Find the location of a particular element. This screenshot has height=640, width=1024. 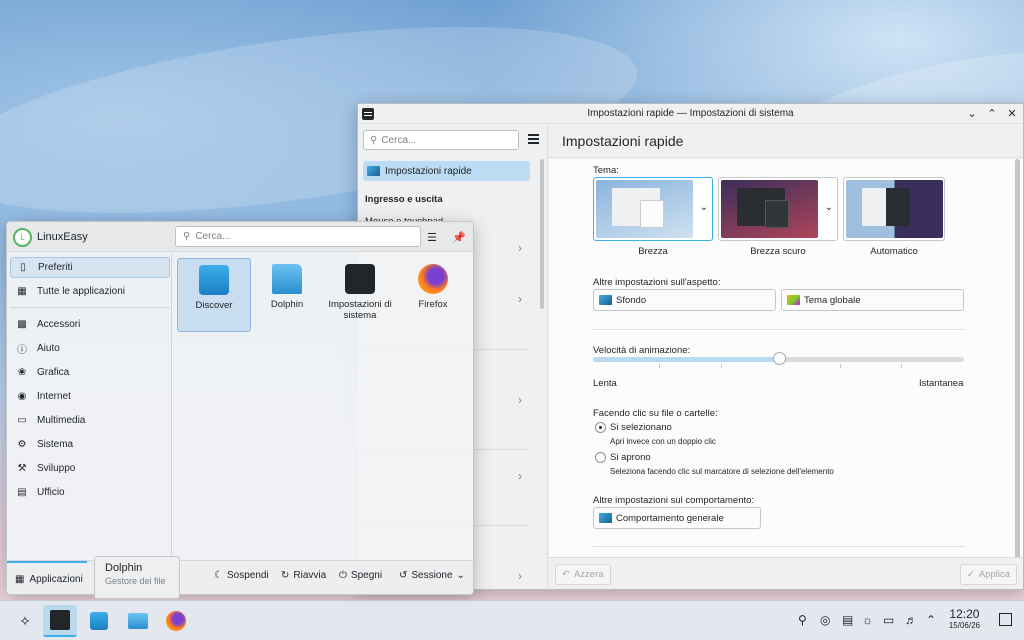

session-label: Sessione is located at coordinates (432, 575).